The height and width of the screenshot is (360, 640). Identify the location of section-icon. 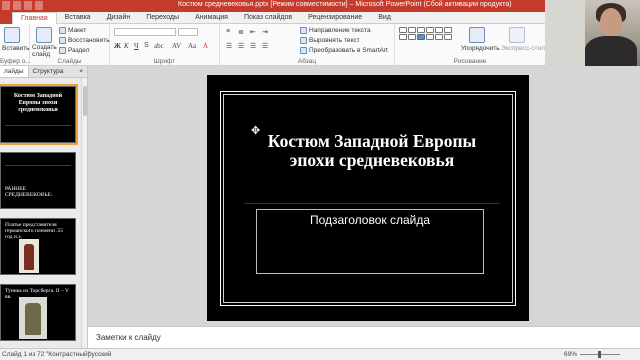
(62, 50).